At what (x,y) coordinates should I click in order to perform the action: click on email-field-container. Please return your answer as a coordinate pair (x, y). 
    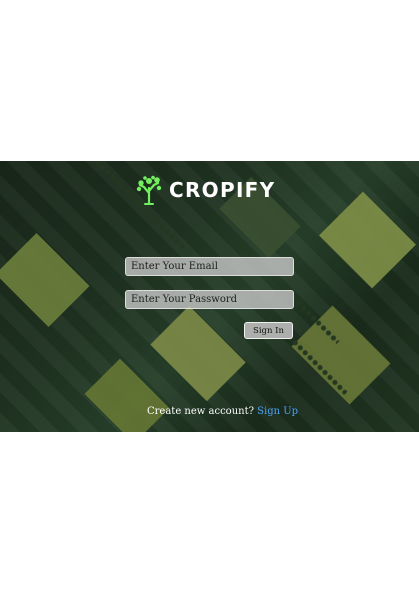
    Looking at the image, I should click on (209, 266).